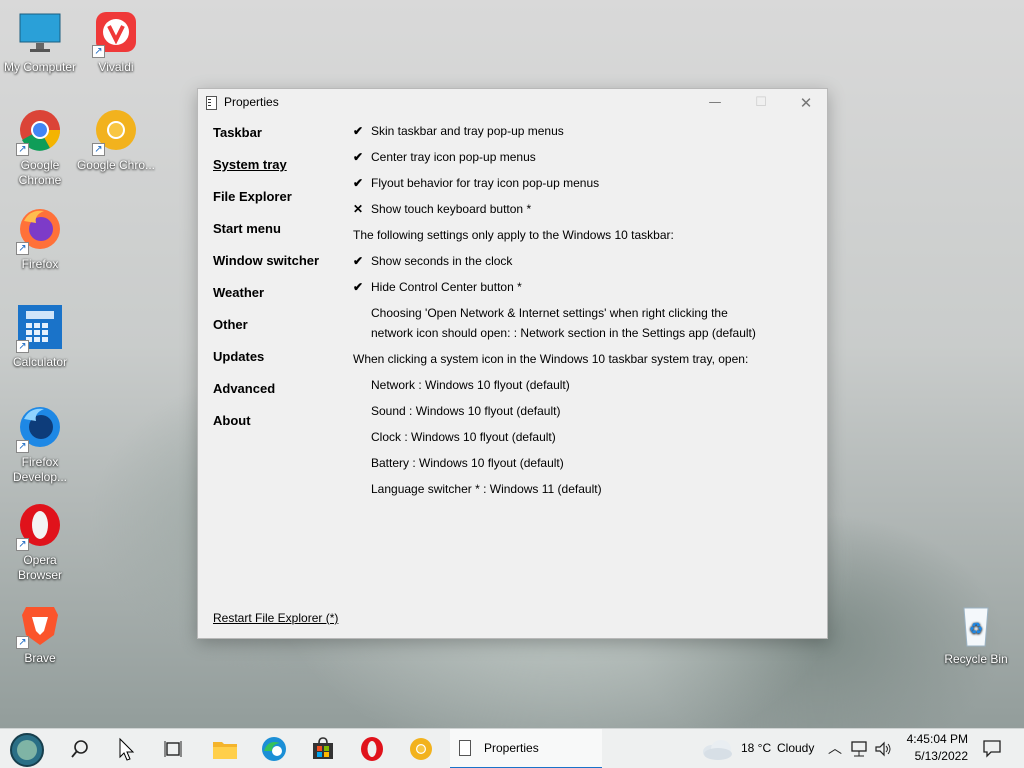 The image size is (1024, 768). Describe the element at coordinates (761, 103) in the screenshot. I see `maximize-button: ☐` at that location.